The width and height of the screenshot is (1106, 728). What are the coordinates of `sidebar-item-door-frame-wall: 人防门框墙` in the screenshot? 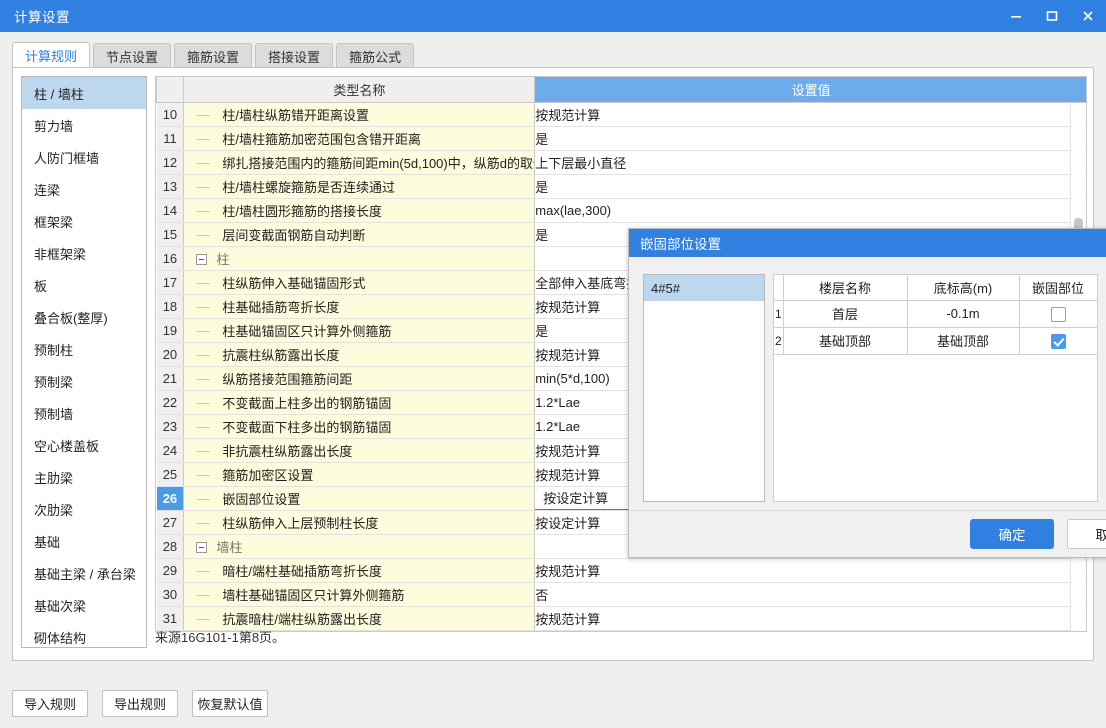 It's located at (84, 157).